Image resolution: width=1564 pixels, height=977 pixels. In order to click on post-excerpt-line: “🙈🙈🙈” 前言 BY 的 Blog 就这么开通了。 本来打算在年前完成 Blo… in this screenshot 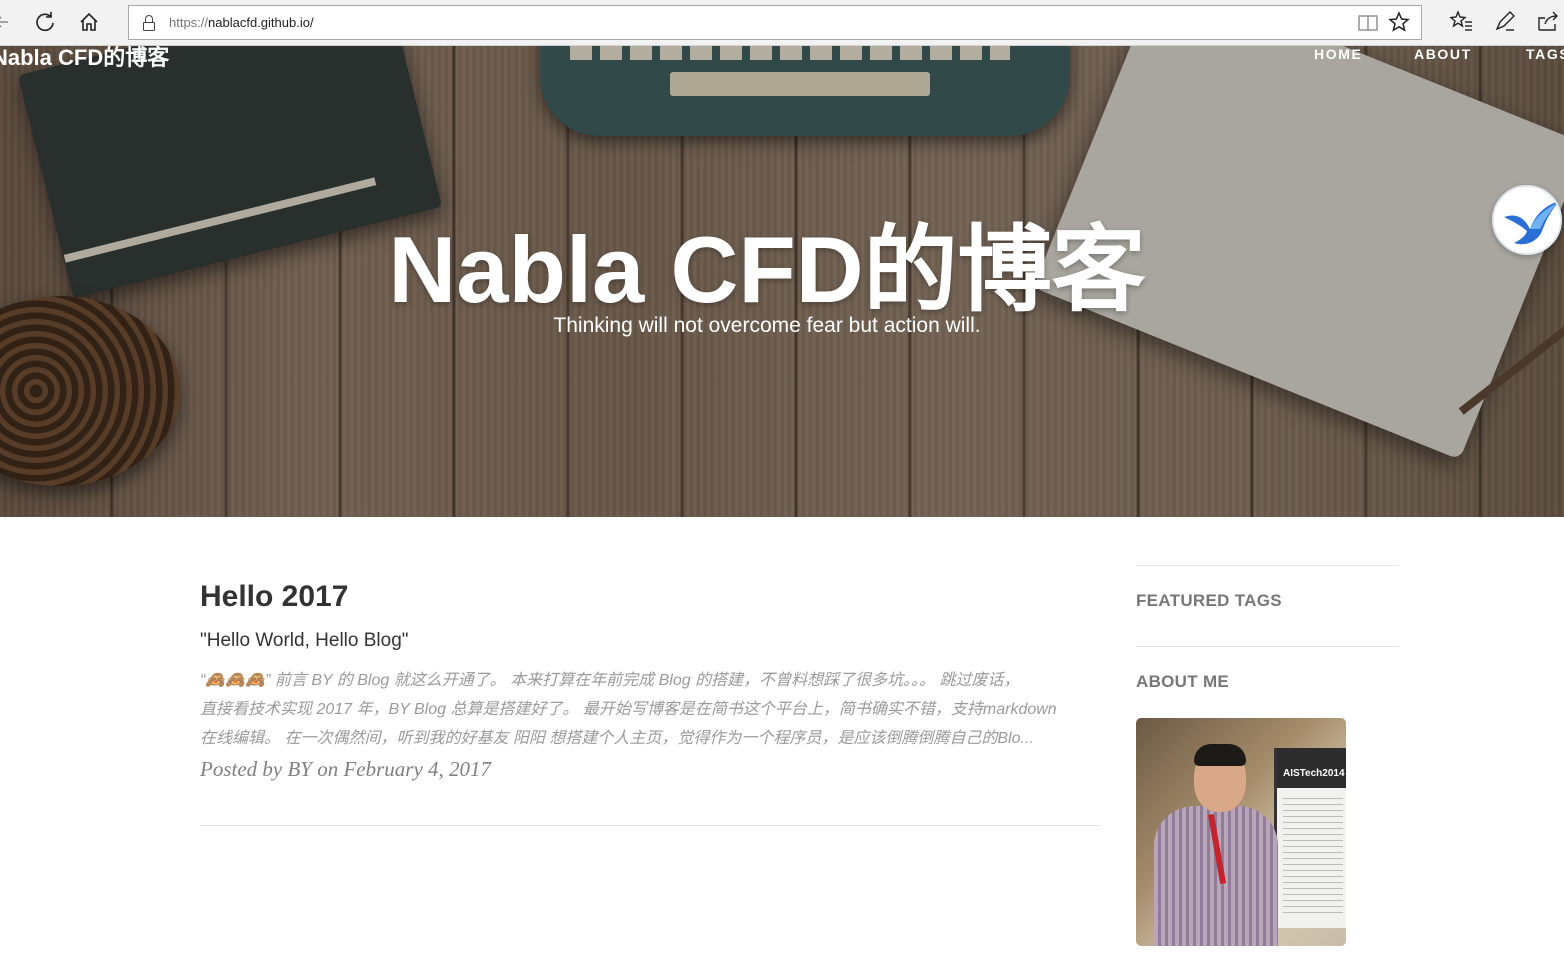, I will do `click(610, 680)`.